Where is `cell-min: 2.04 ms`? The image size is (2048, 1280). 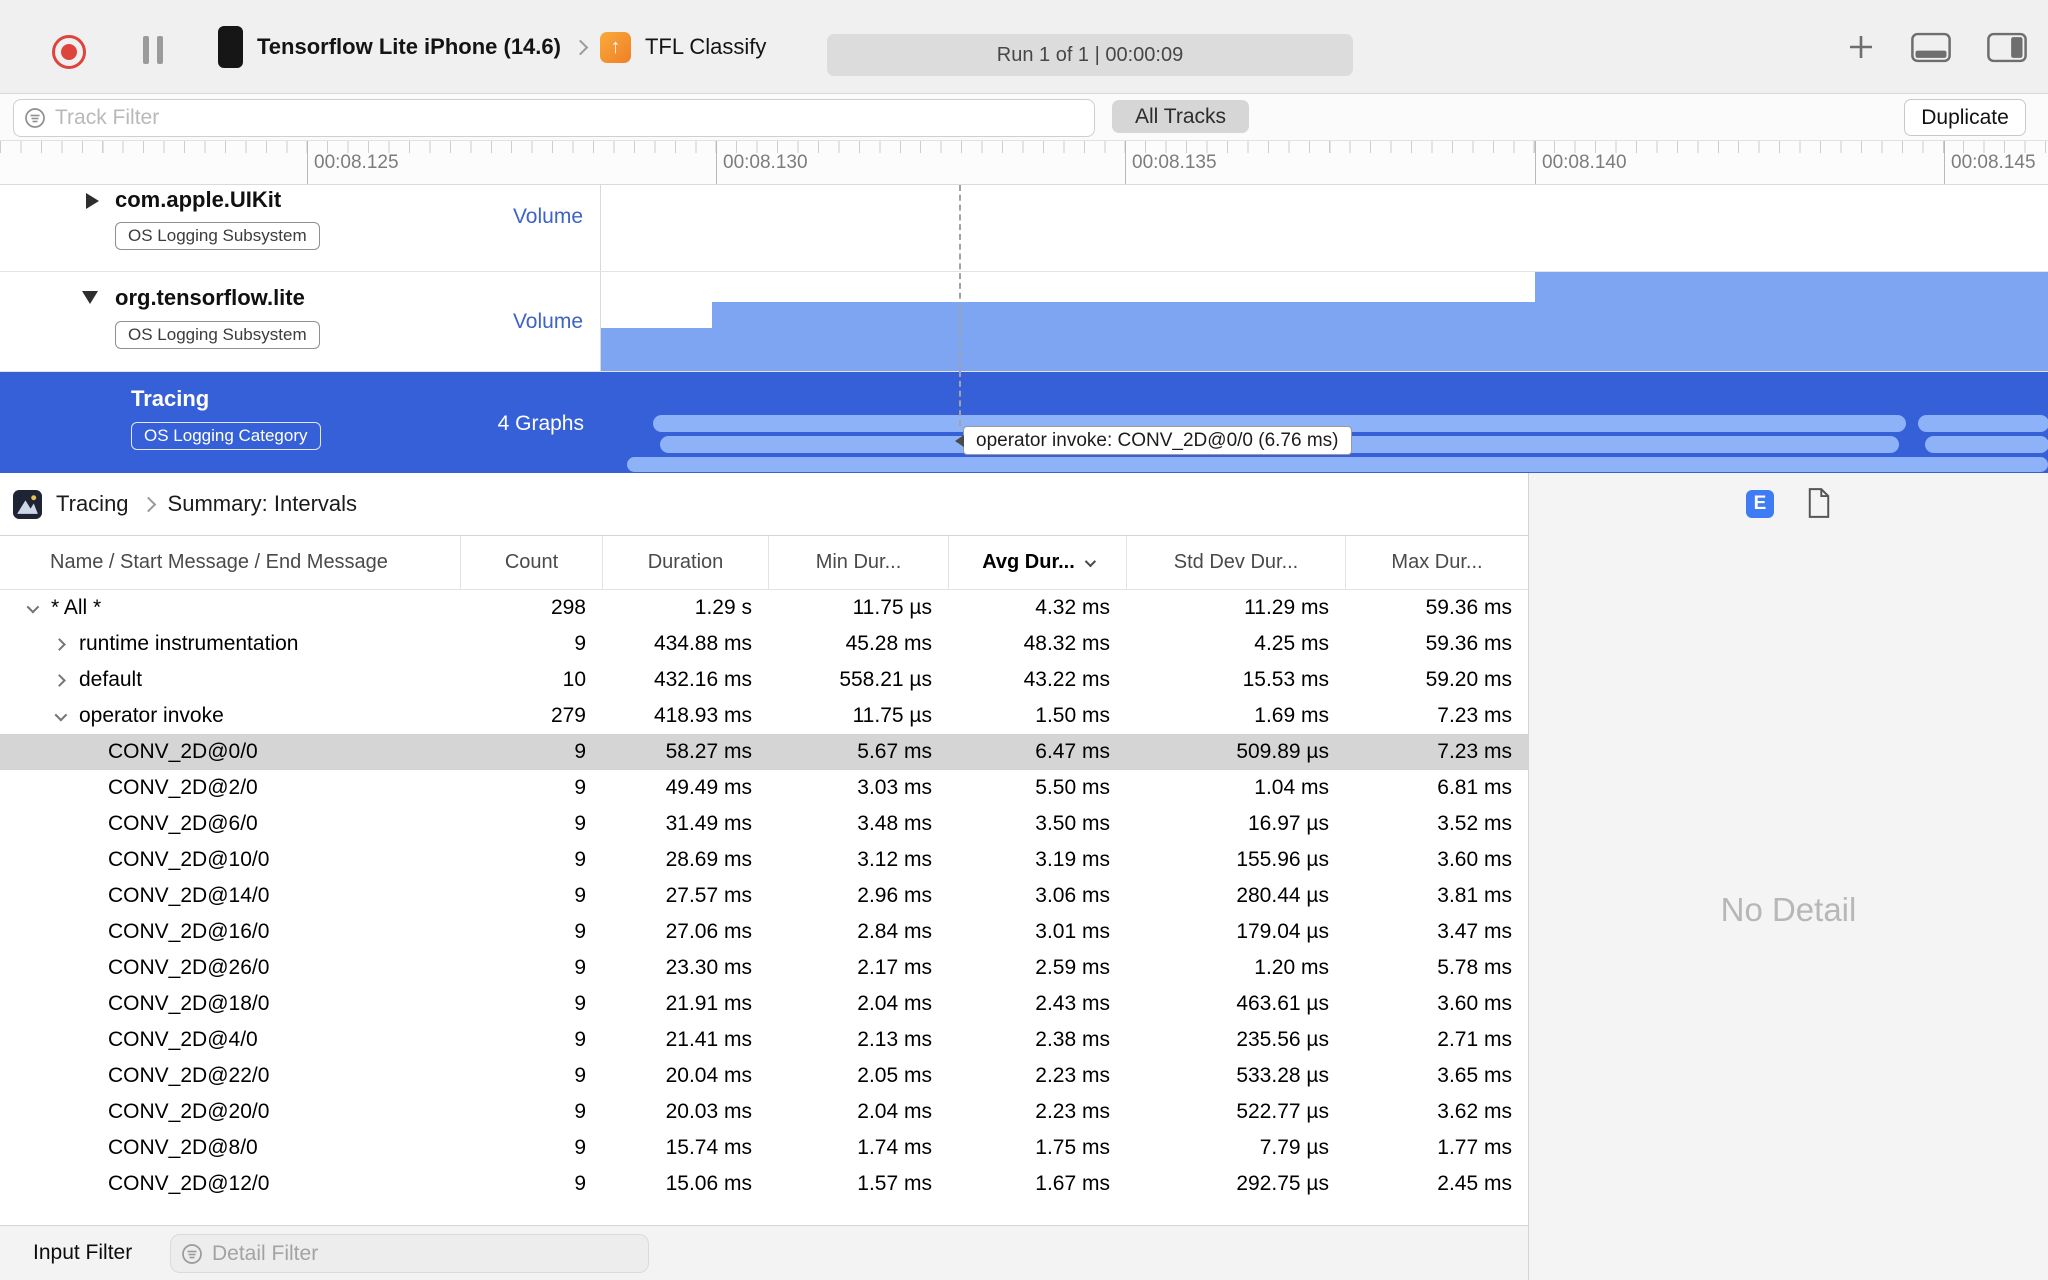 cell-min: 2.04 ms is located at coordinates (894, 1003).